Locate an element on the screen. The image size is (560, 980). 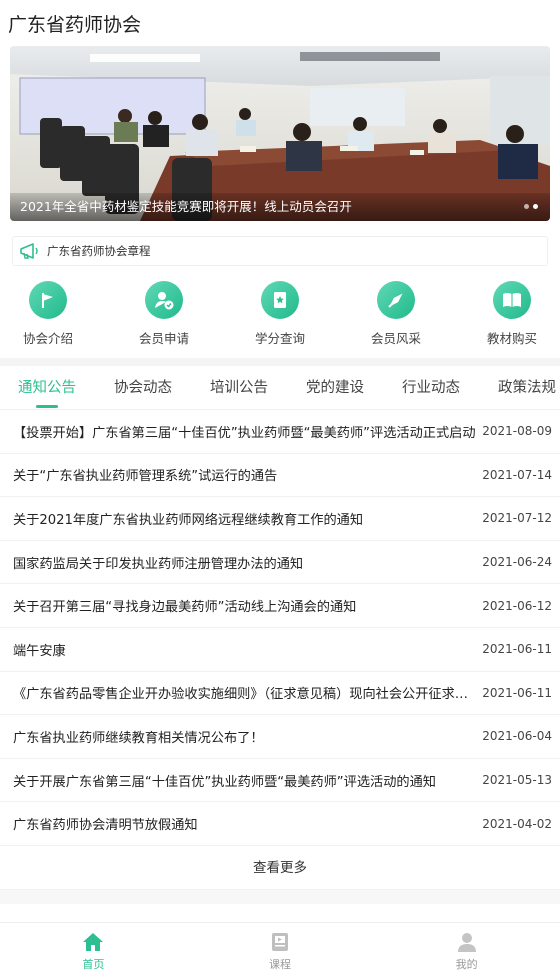
bottom-spacer is located at coordinates (280, 896).